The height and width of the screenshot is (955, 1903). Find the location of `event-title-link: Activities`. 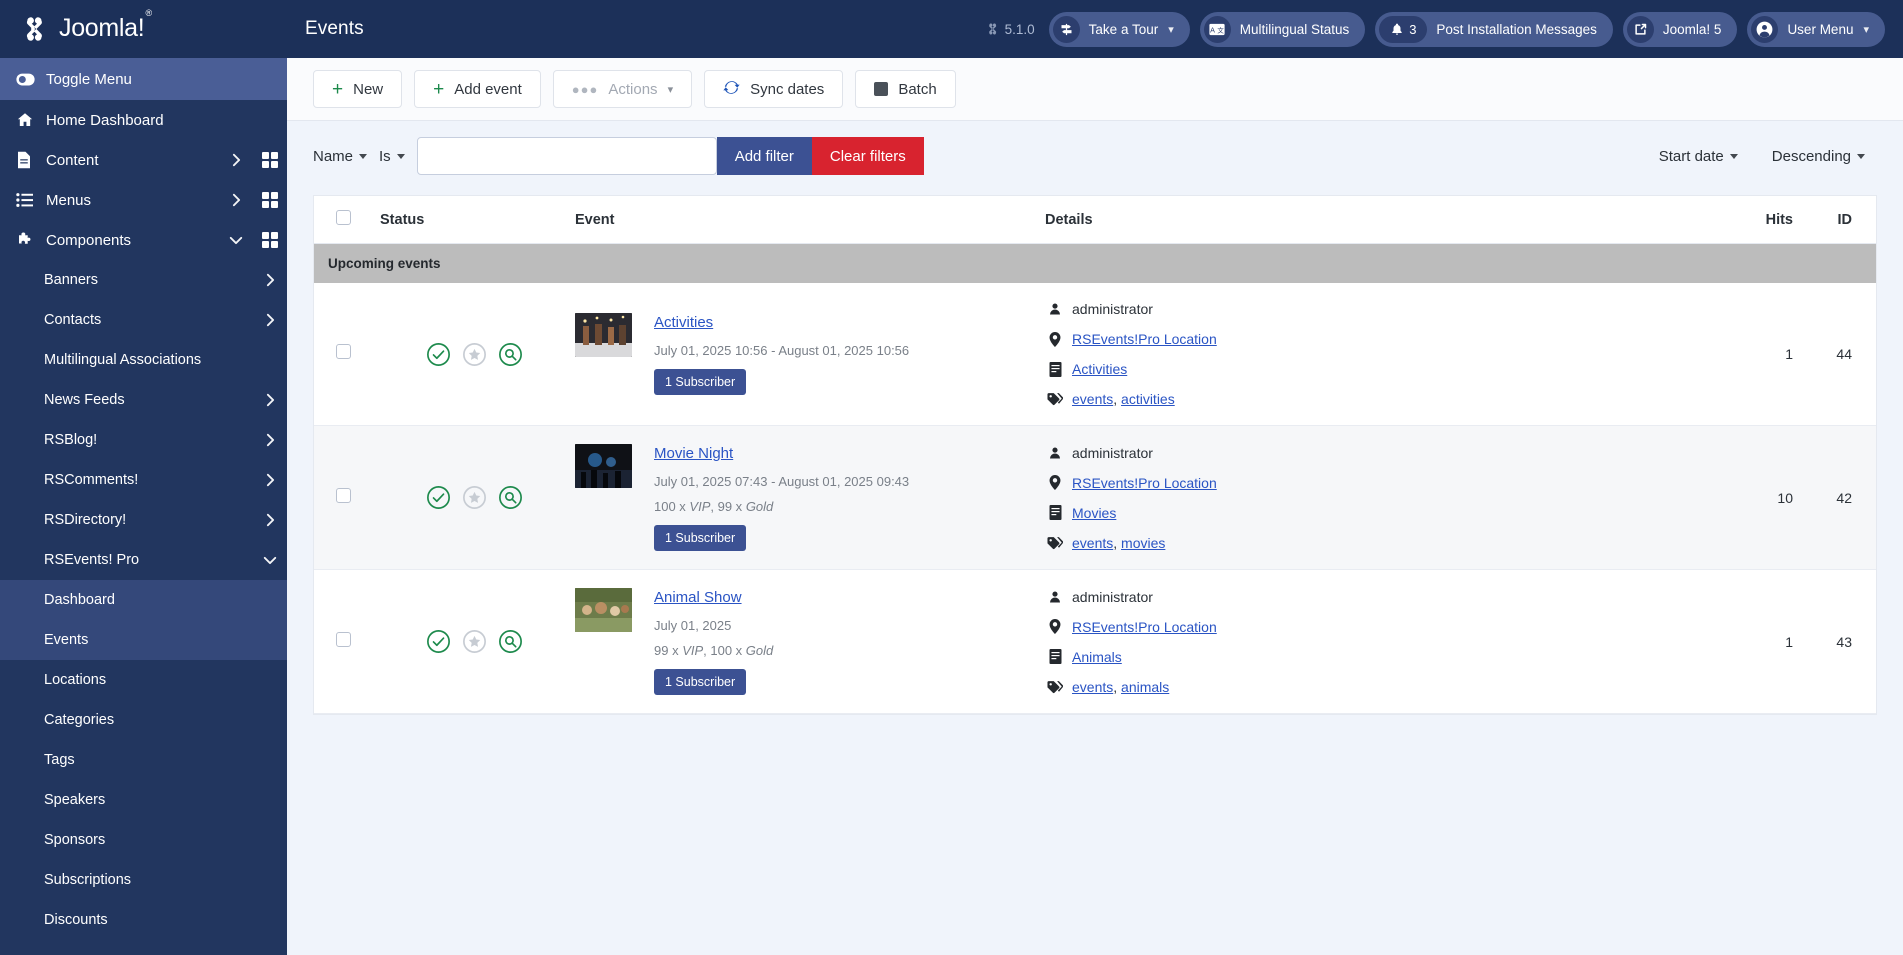

event-title-link: Activities is located at coordinates (683, 322).